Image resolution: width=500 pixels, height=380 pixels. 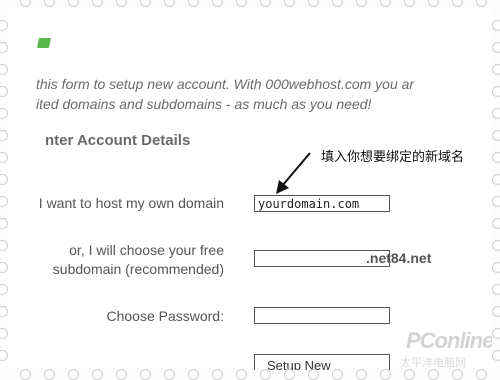 I want to click on annotation-text: 填入你想要绑定的新域名, so click(x=393, y=157).